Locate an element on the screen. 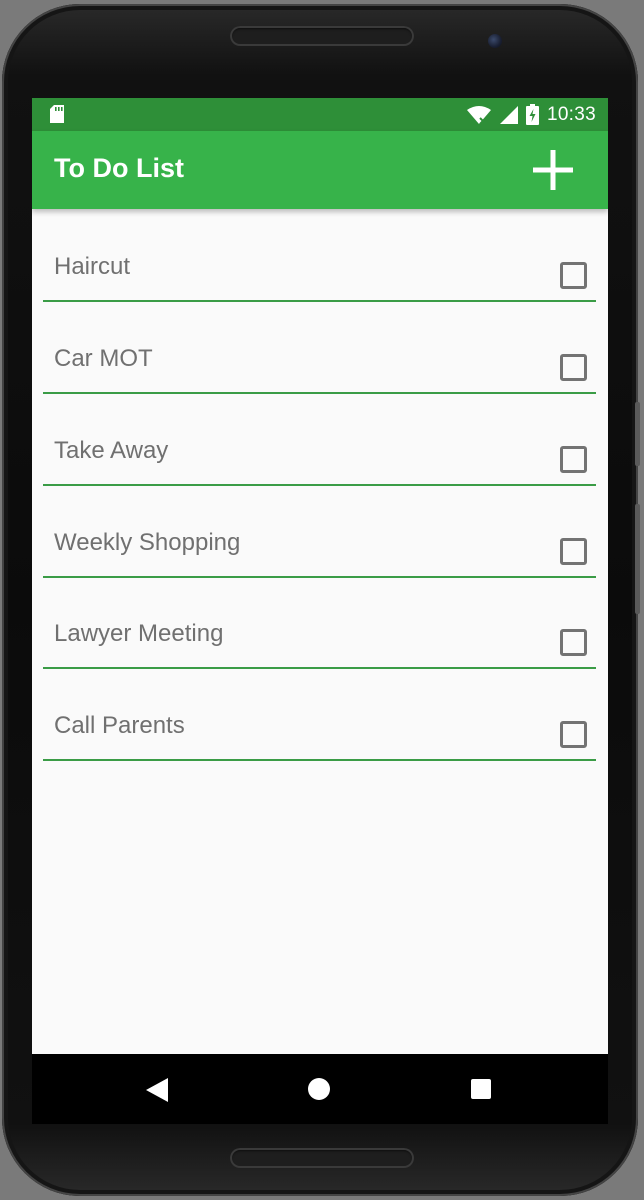 The height and width of the screenshot is (1200, 644). status-clock: 10:33 is located at coordinates (571, 114).